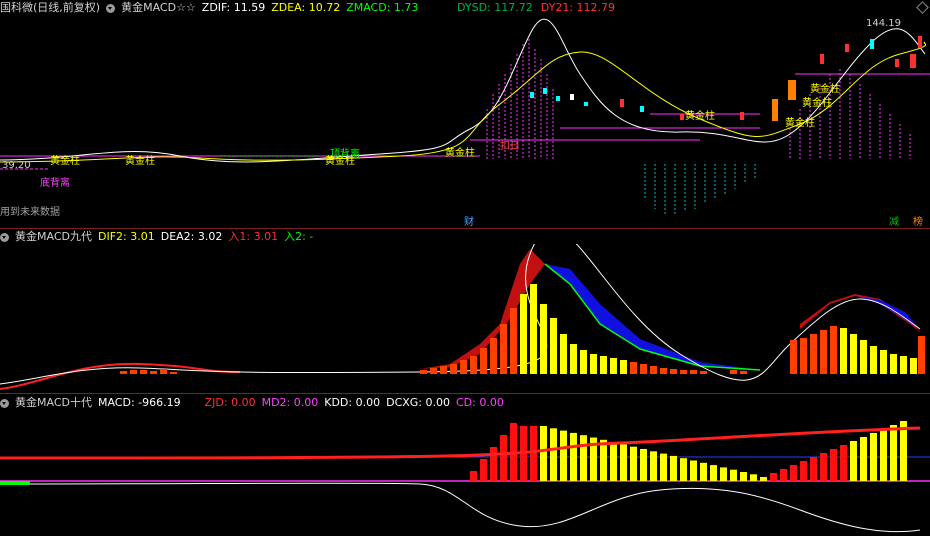 The width and height of the screenshot is (930, 536). I want to click on indicator-dropdown-icon, so click(111, 8).